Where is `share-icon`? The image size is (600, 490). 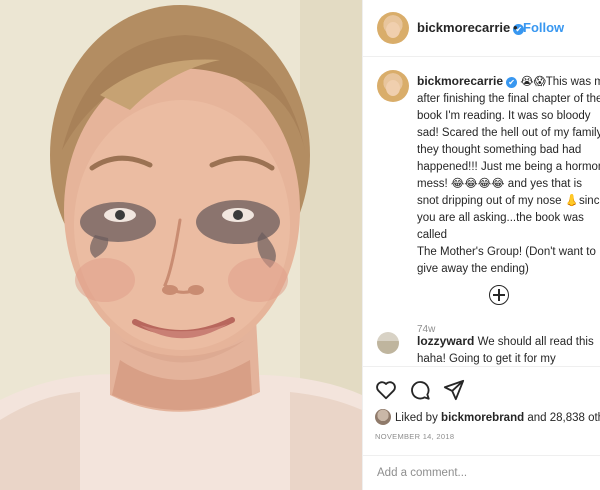 share-icon is located at coordinates (455, 391).